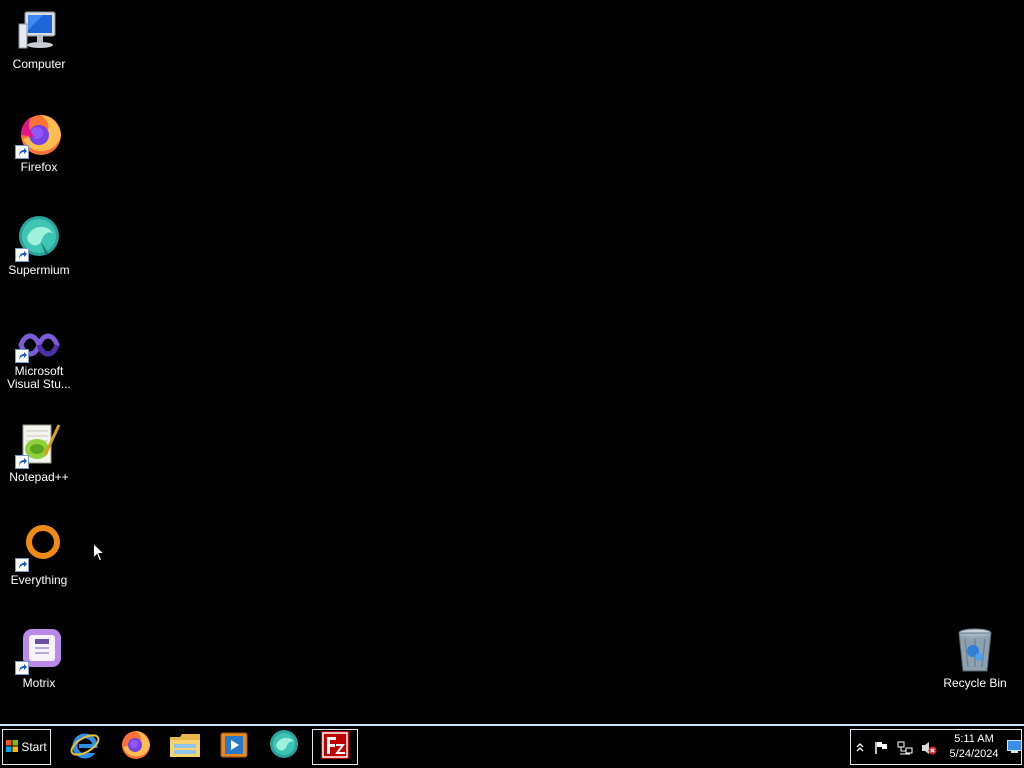 The height and width of the screenshot is (768, 1024). What do you see at coordinates (39, 270) in the screenshot?
I see `desktop-icon-label: Supermium` at bounding box center [39, 270].